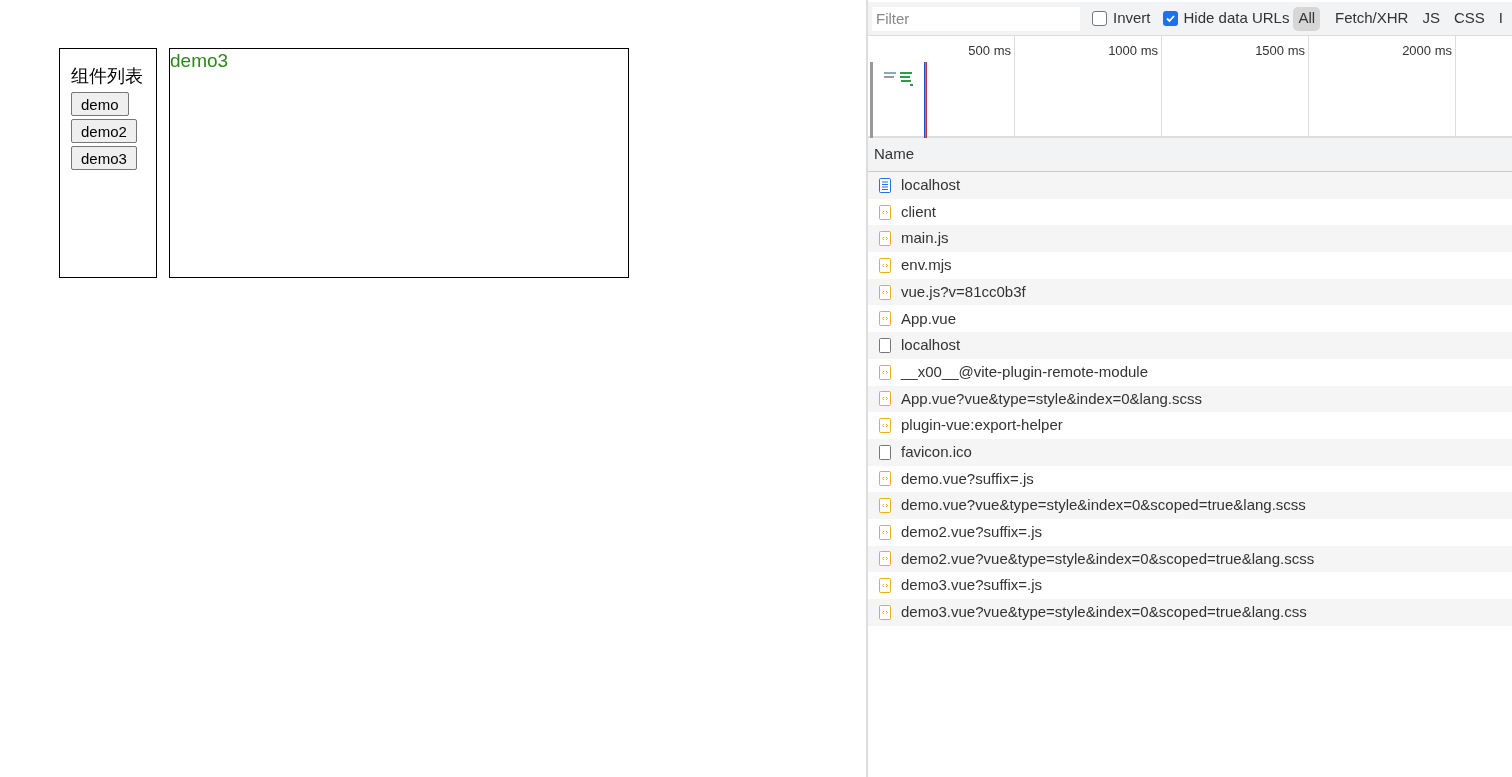 The height and width of the screenshot is (777, 1512). What do you see at coordinates (104, 158) in the screenshot?
I see `component-button: demo3` at bounding box center [104, 158].